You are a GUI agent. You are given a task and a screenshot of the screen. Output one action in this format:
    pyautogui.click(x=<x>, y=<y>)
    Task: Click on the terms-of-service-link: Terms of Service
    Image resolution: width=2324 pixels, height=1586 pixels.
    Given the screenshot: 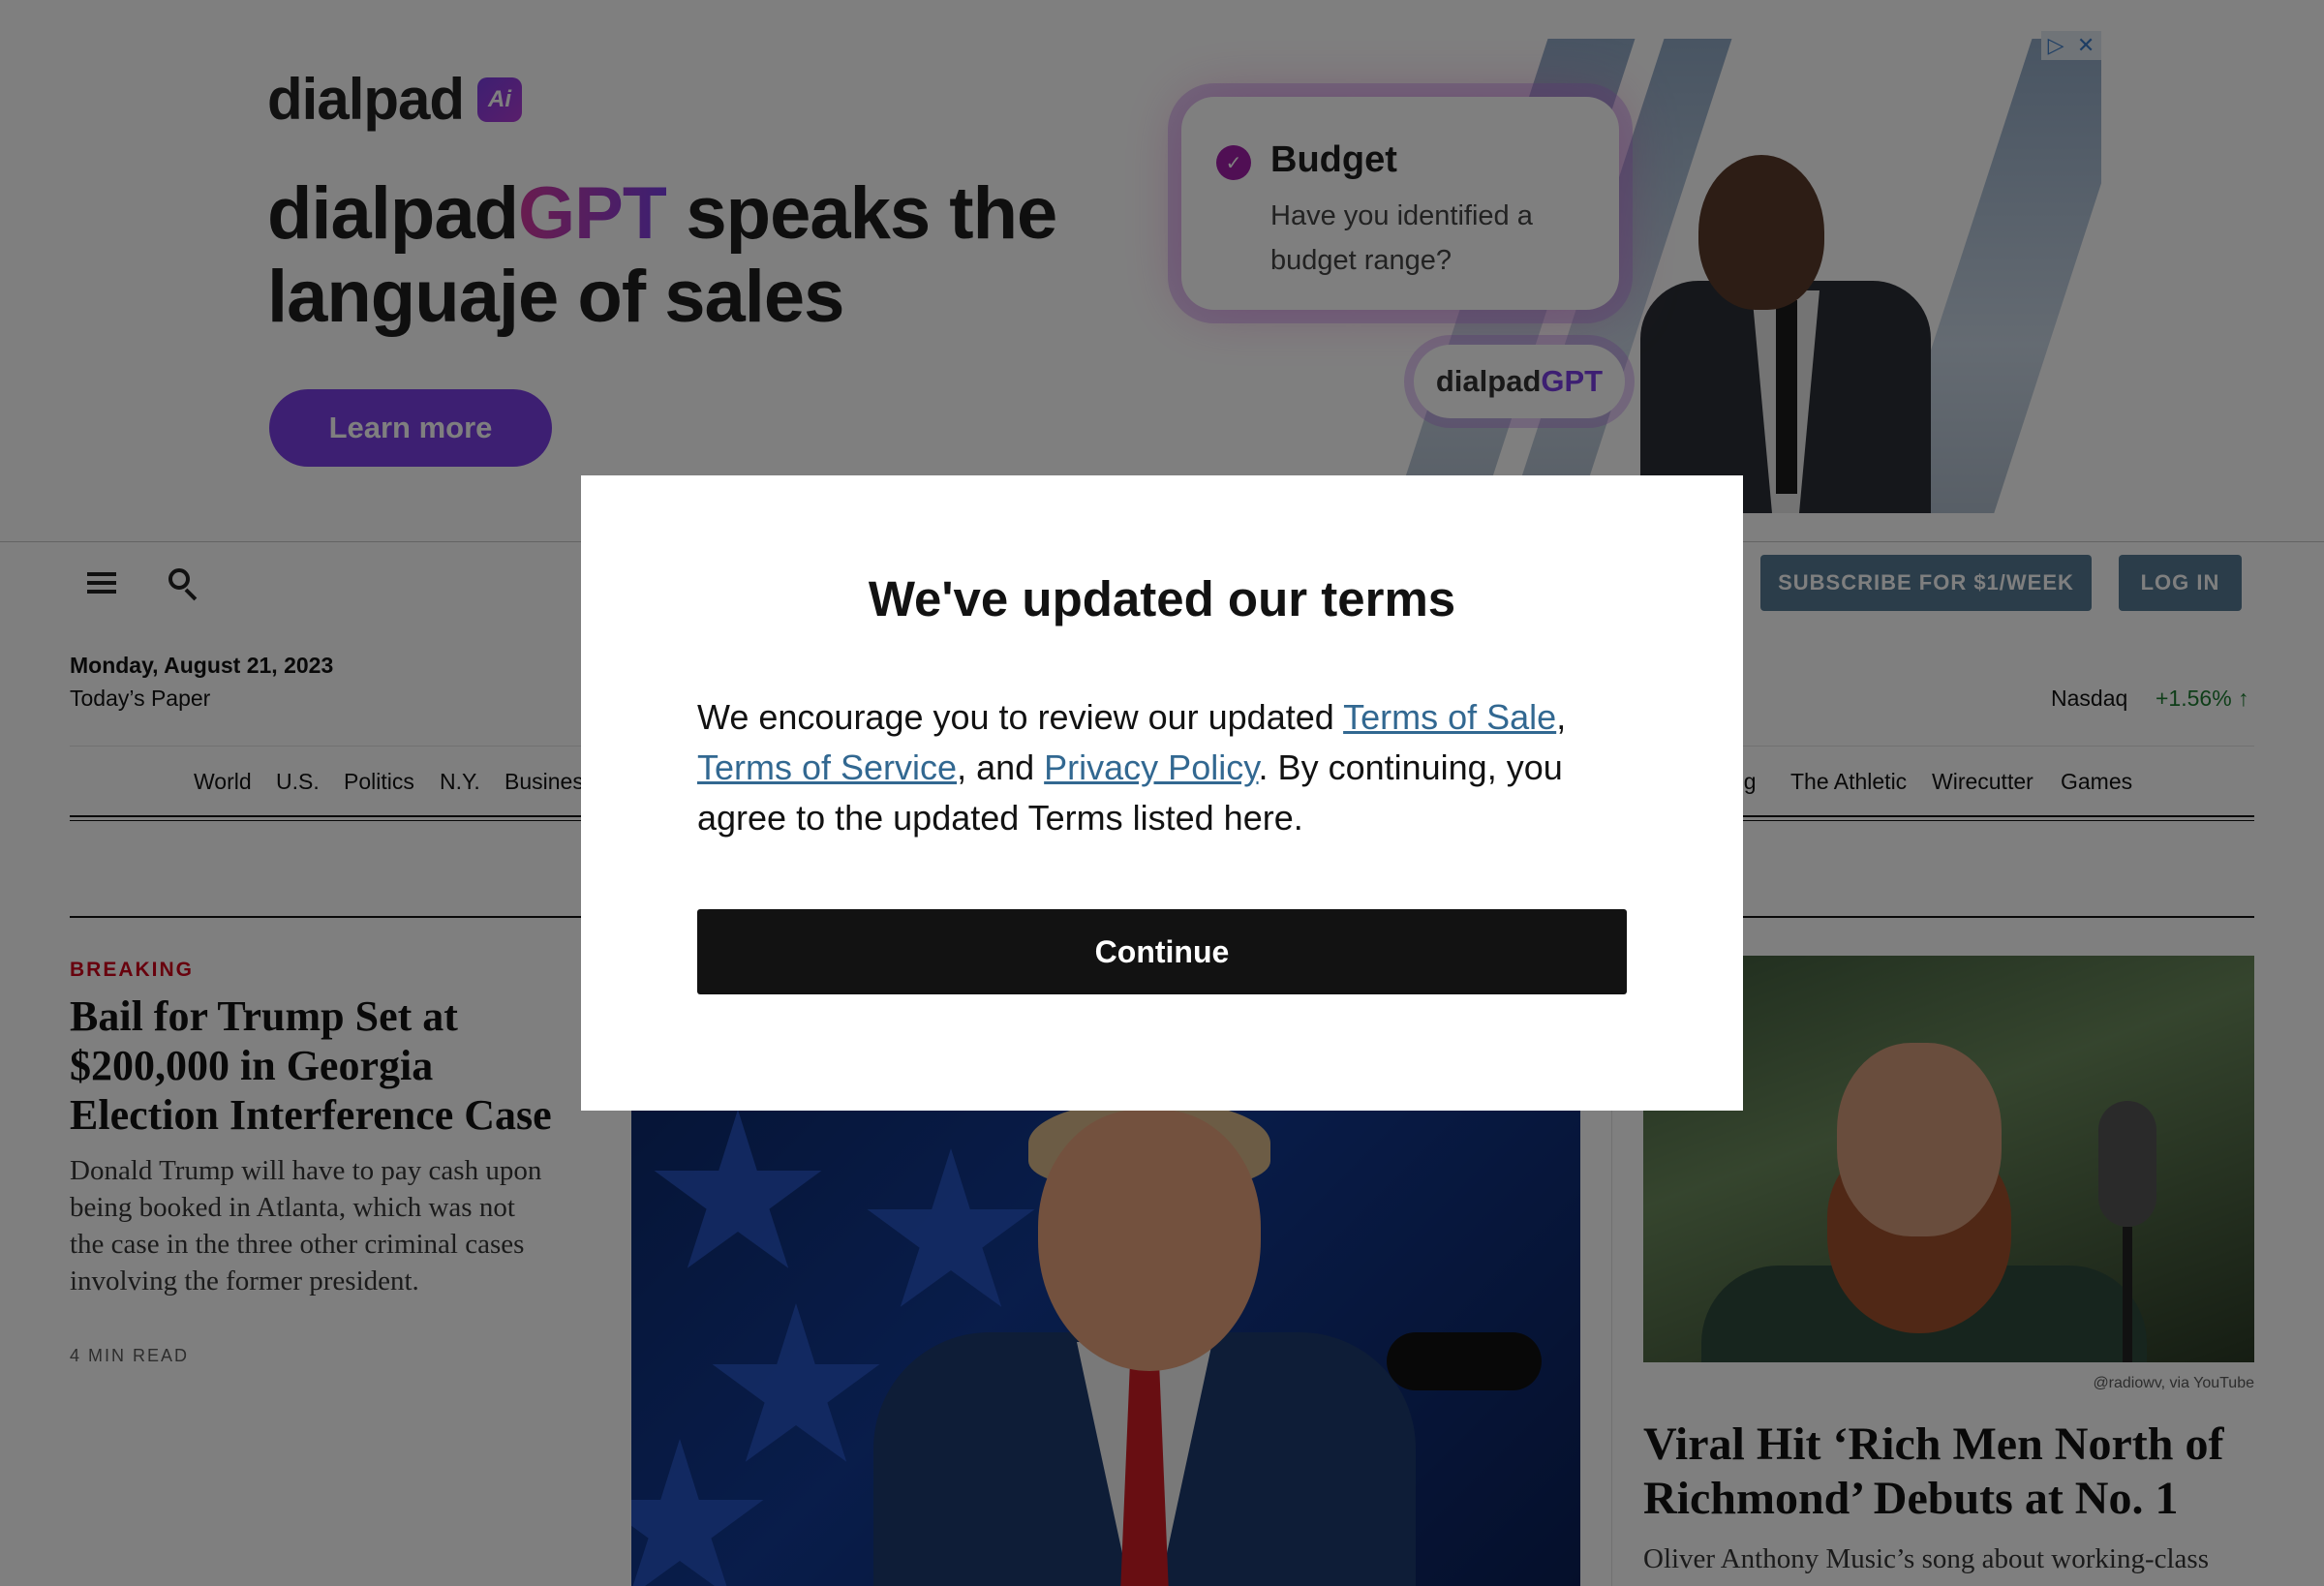 What is the action you would take?
    pyautogui.click(x=827, y=767)
    